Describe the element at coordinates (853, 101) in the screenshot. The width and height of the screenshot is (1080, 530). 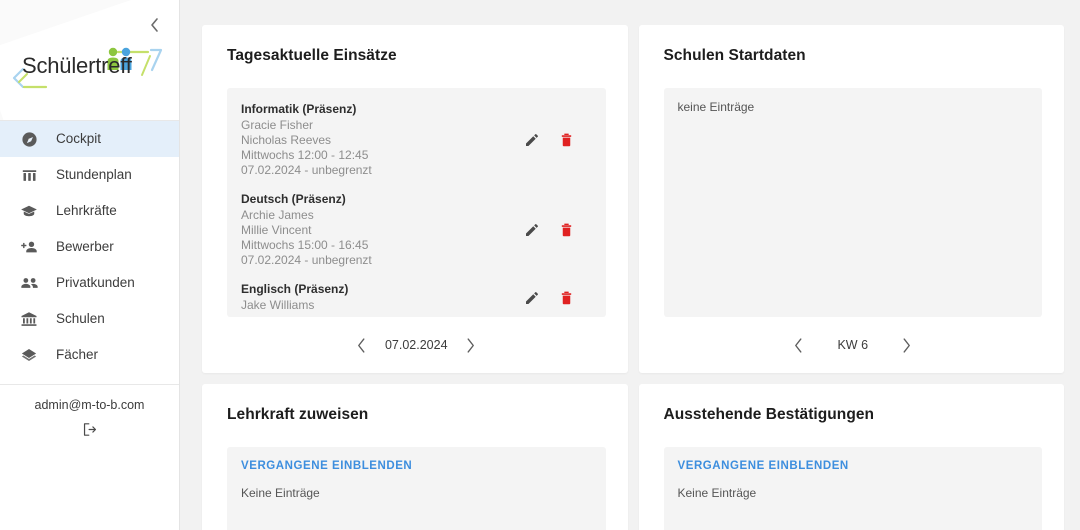
I see `school-start-dates-list: keine Einträge` at that location.